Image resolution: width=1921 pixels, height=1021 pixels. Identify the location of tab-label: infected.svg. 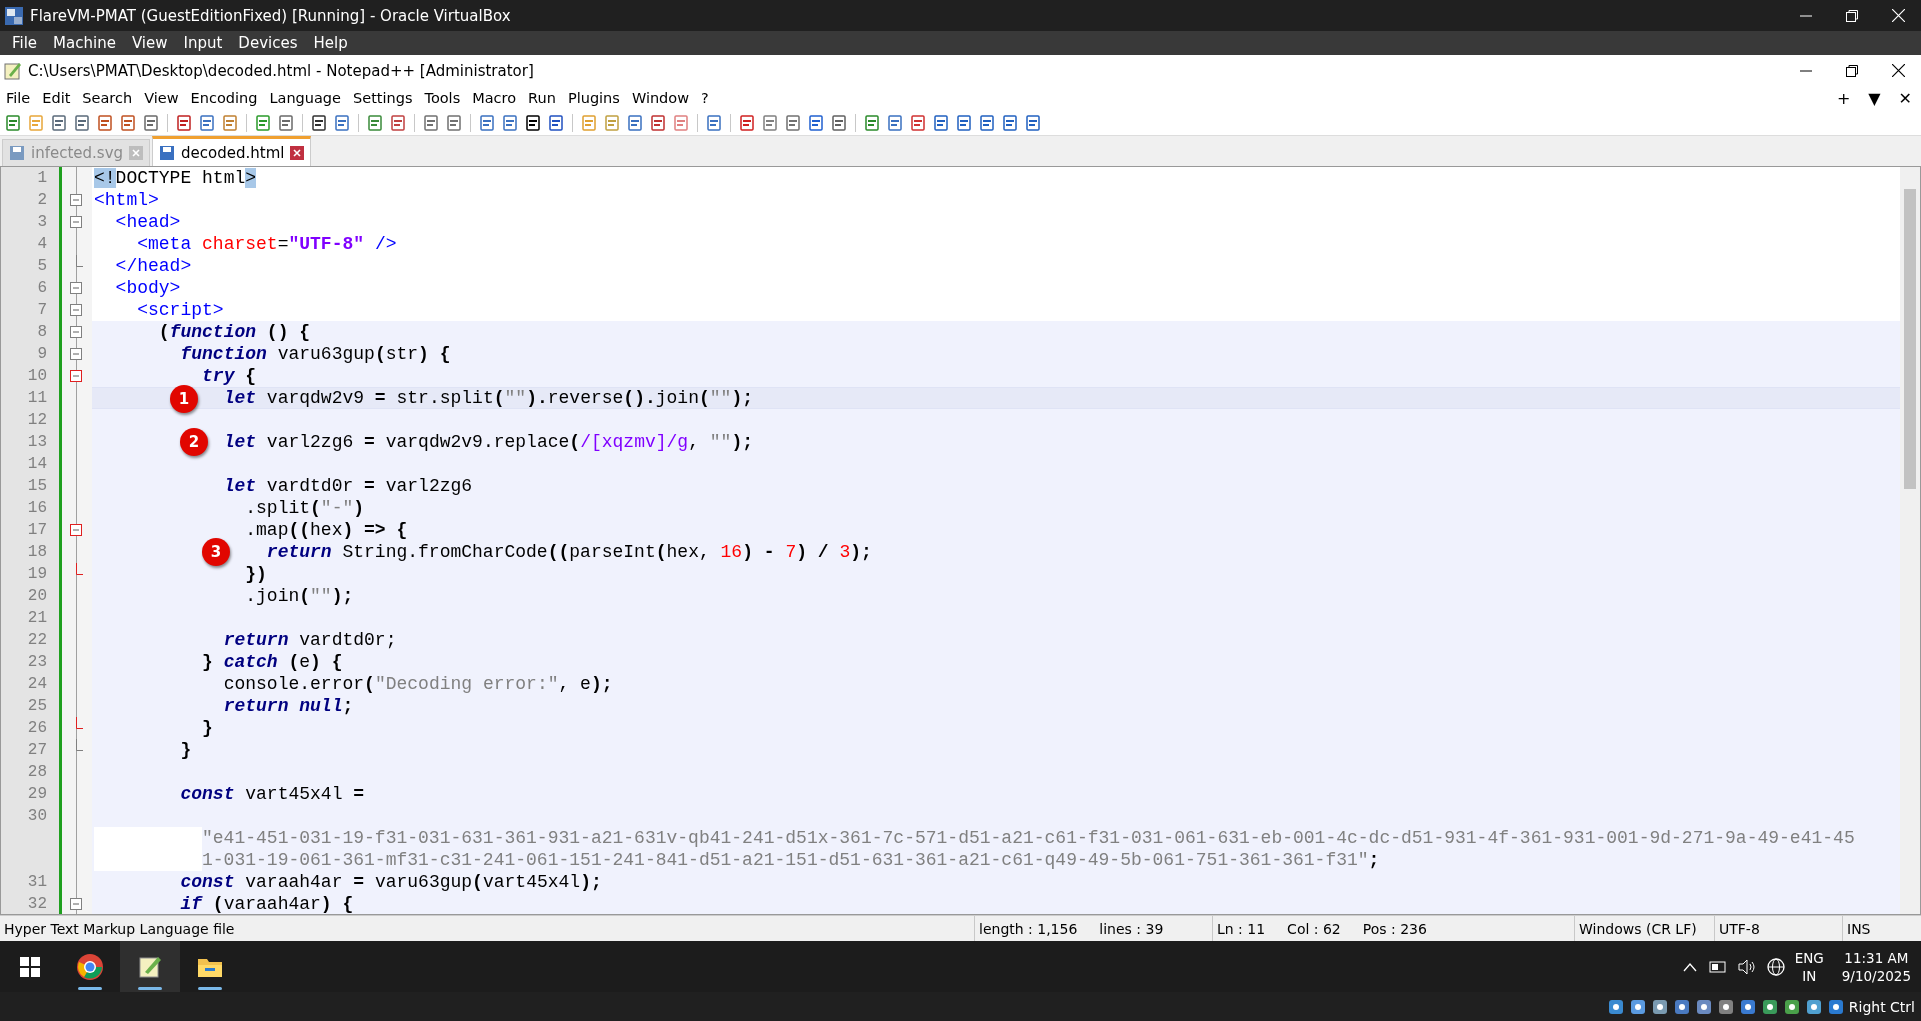
(77, 153).